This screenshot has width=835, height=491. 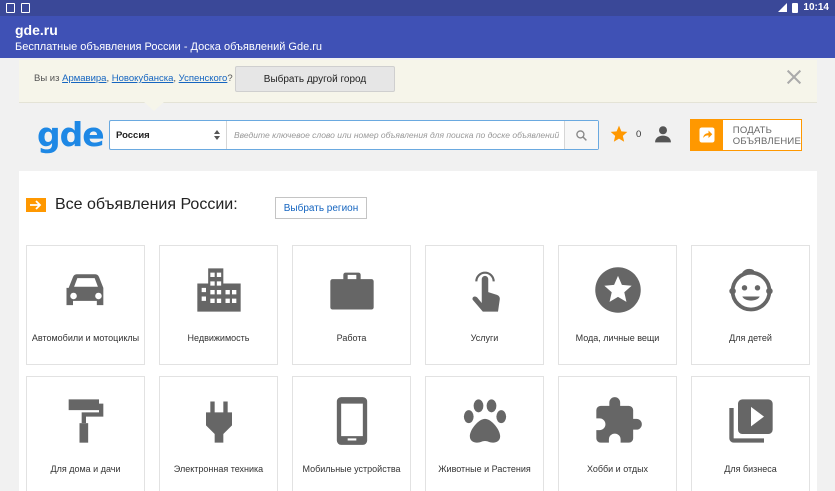 I want to click on post-ad-line2: ОБЪЯВЛЕНИЕ, so click(x=766, y=141).